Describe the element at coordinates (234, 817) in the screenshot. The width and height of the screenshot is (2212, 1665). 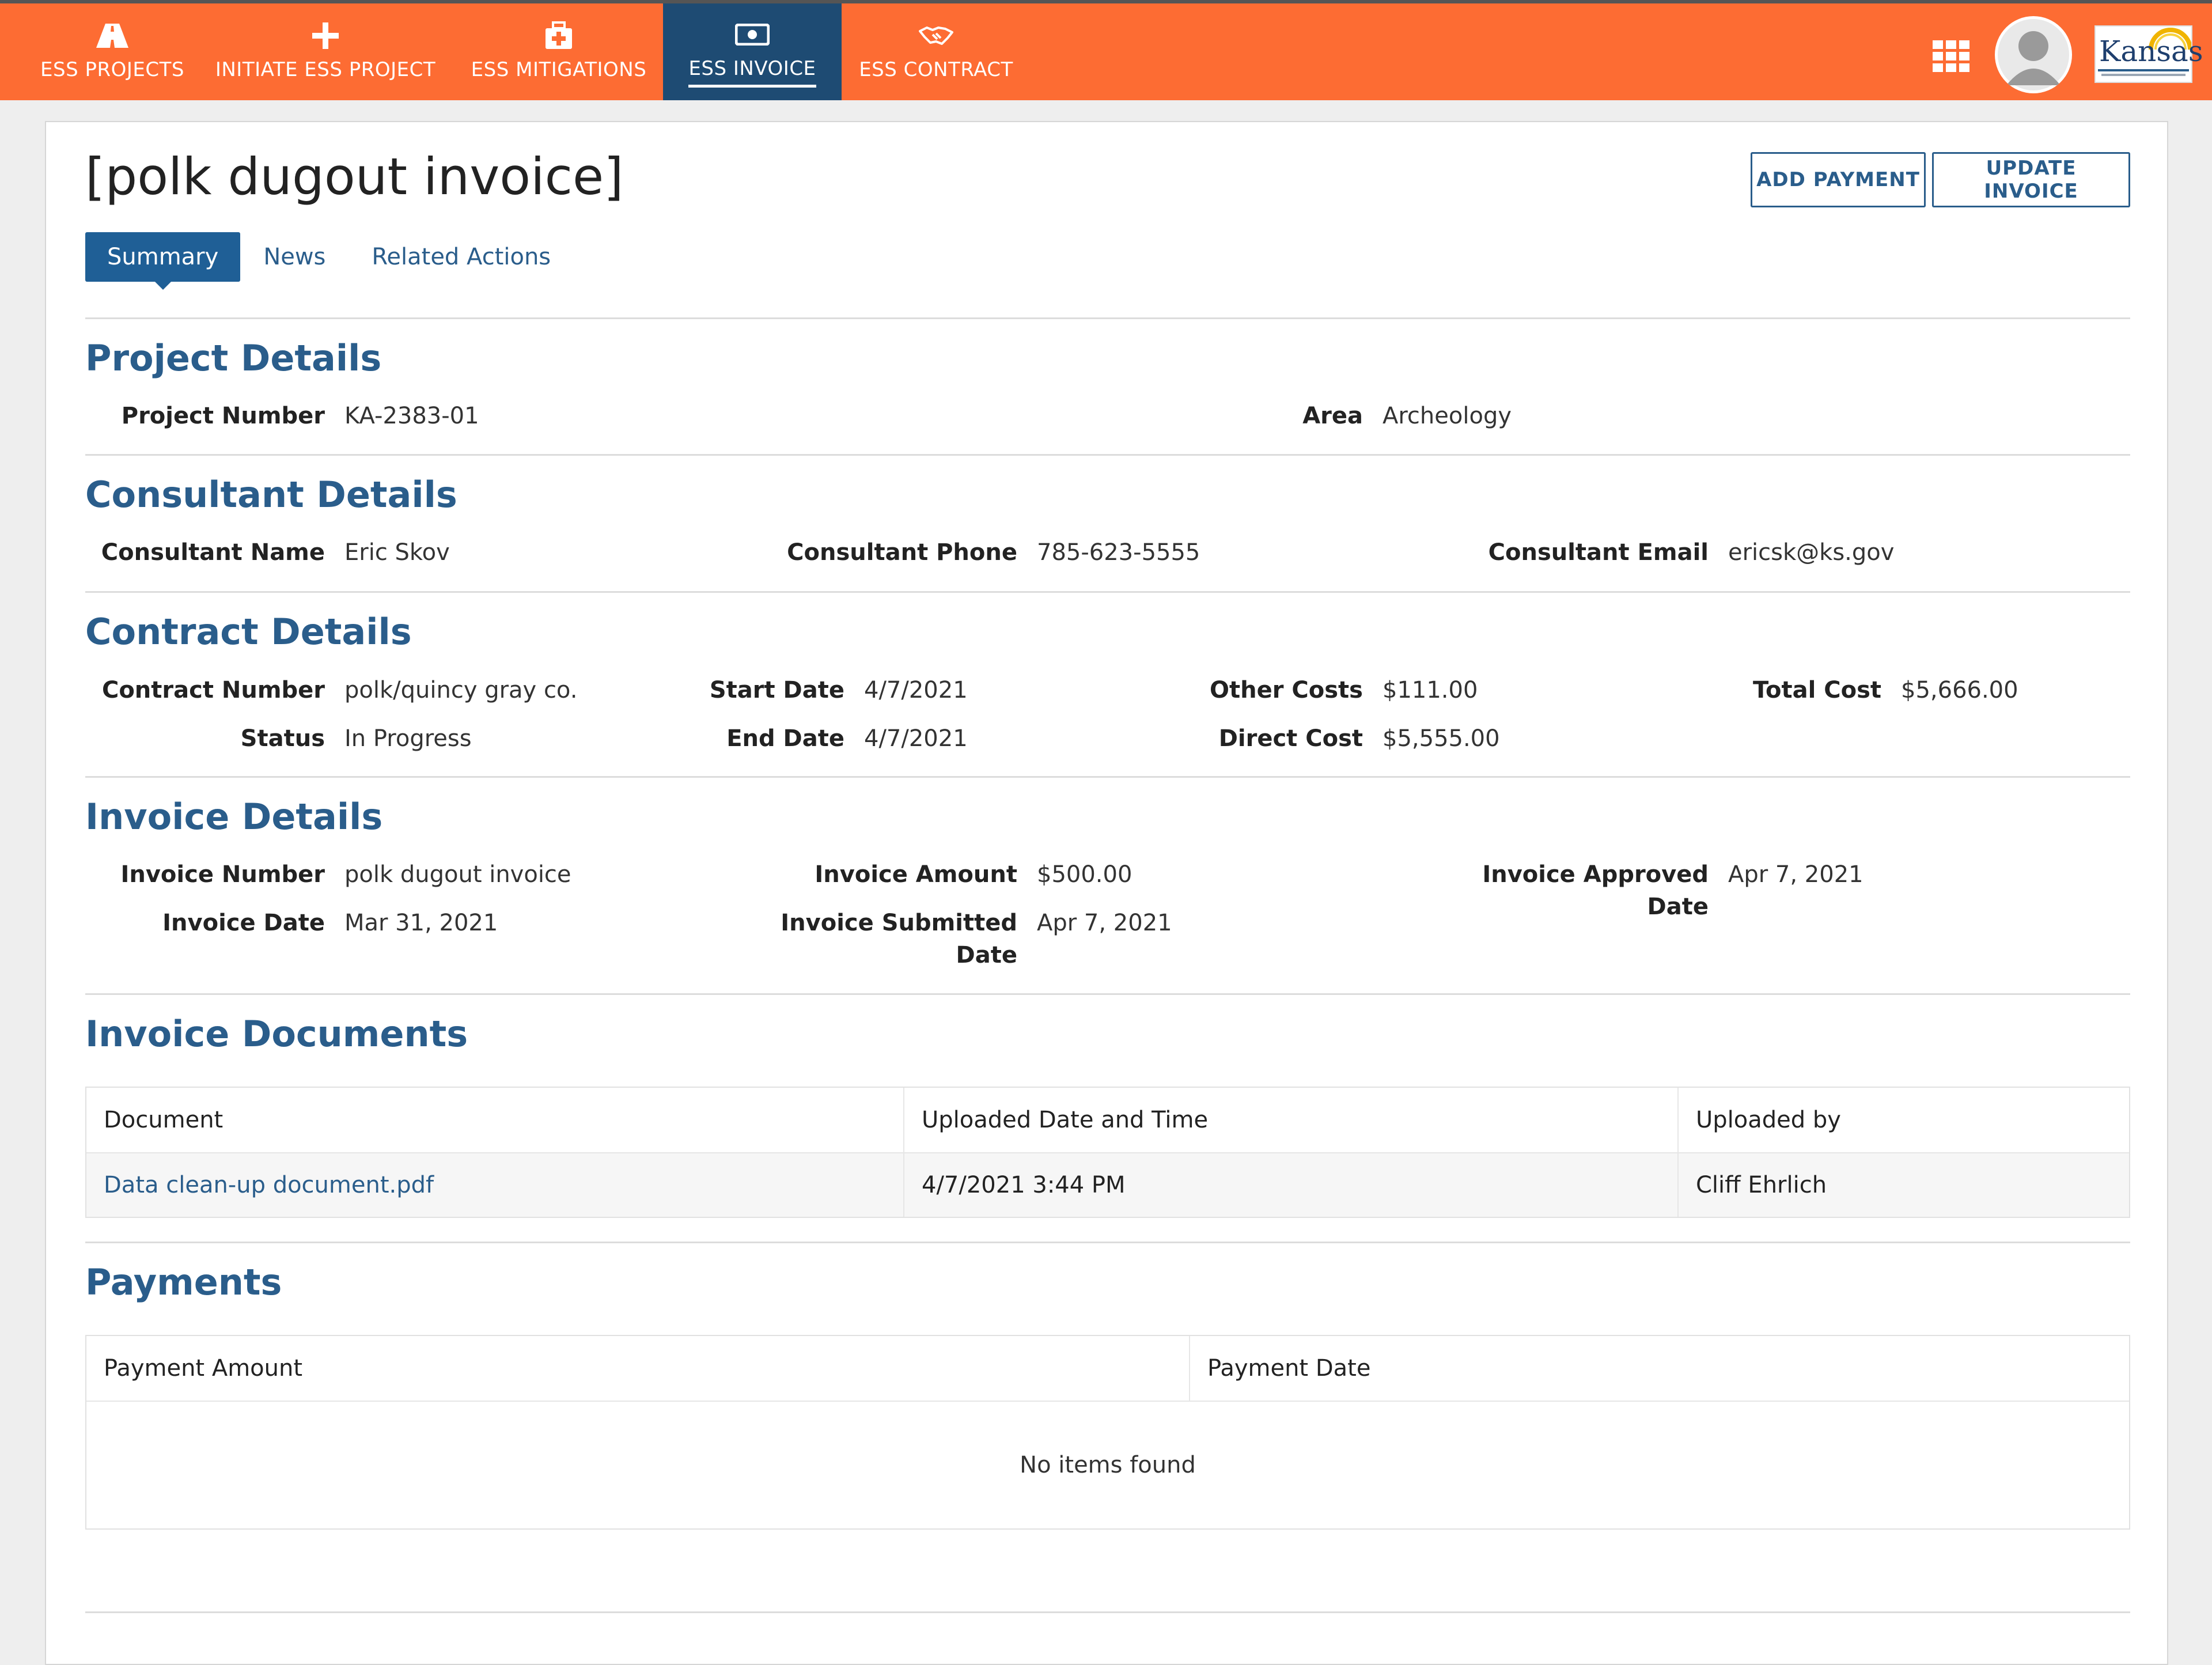
I see `section-title-invoice-details: Invoice Details` at that location.